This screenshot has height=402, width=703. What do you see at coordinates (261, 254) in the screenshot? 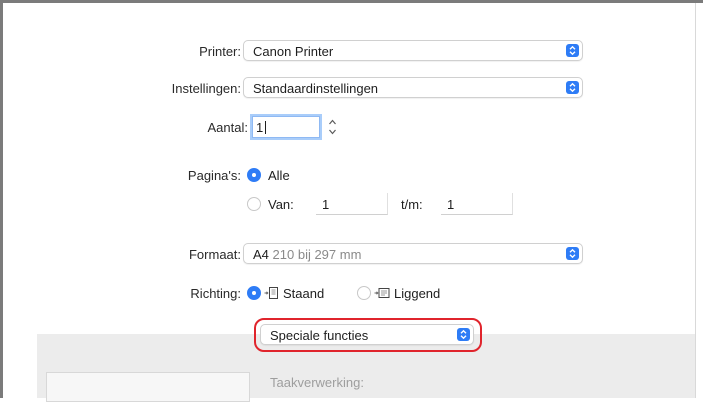
I see `paper-size-main: A4` at bounding box center [261, 254].